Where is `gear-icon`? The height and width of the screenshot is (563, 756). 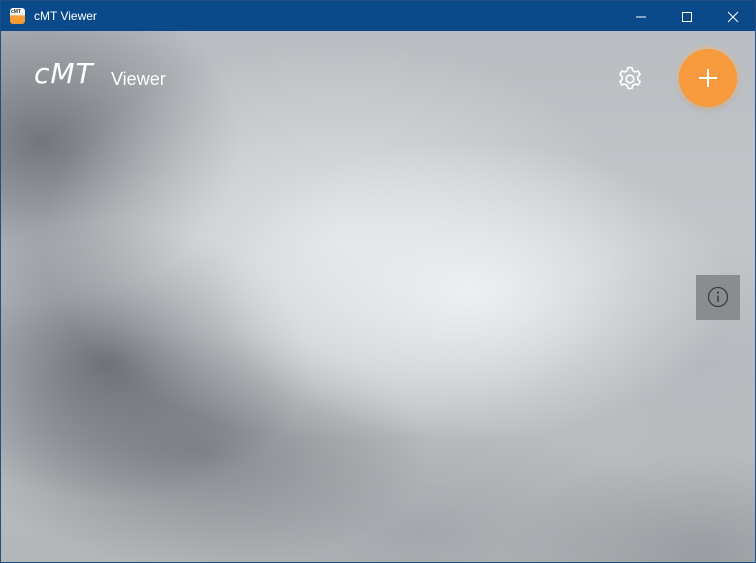 gear-icon is located at coordinates (630, 78).